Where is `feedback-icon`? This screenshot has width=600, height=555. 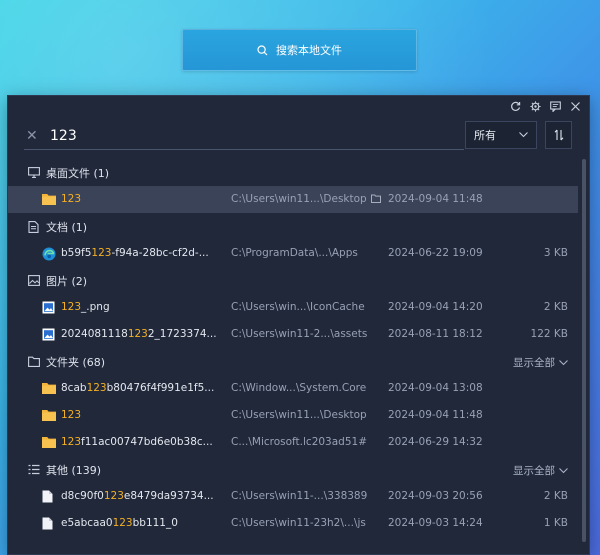
feedback-icon is located at coordinates (555, 106).